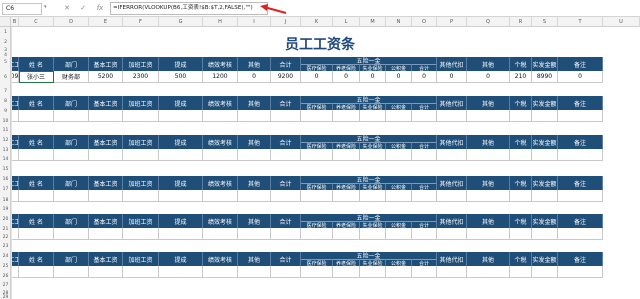 The image size is (640, 299). What do you see at coordinates (220, 22) in the screenshot?
I see `column-header-h: H` at bounding box center [220, 22].